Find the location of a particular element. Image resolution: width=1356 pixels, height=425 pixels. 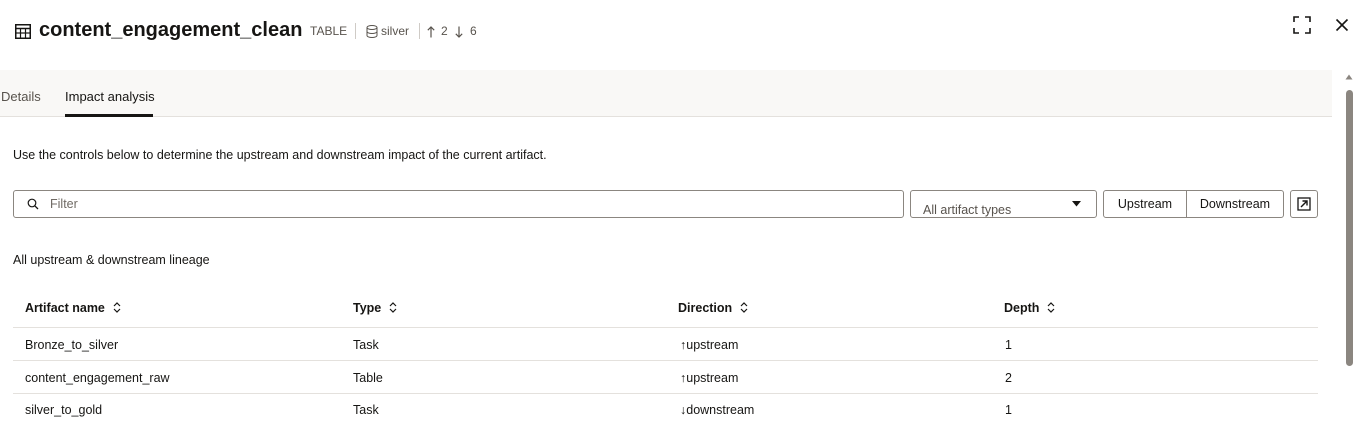

cell-type: Table is located at coordinates (368, 378).